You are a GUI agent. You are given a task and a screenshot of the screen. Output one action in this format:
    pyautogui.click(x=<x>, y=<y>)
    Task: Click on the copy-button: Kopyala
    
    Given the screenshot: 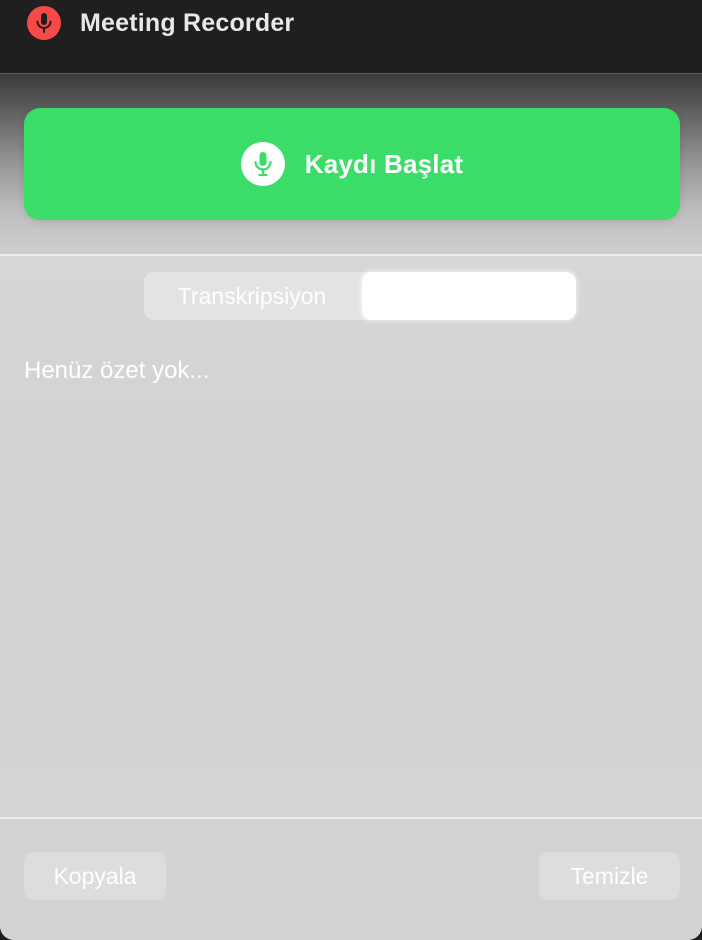 What is the action you would take?
    pyautogui.click(x=95, y=876)
    